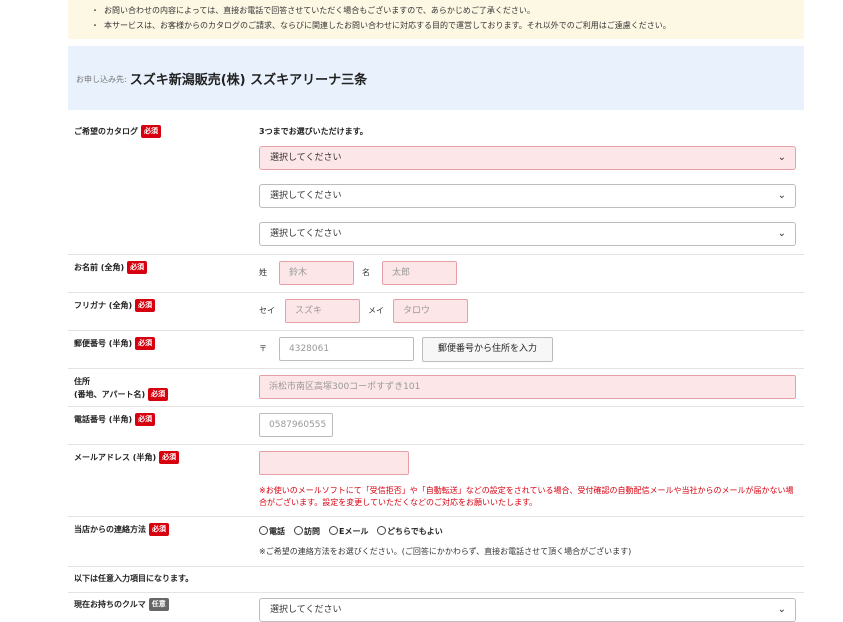 Image resolution: width=843 pixels, height=622 pixels. Describe the element at coordinates (267, 310) in the screenshot. I see `kana-last-prefix: セイ` at that location.